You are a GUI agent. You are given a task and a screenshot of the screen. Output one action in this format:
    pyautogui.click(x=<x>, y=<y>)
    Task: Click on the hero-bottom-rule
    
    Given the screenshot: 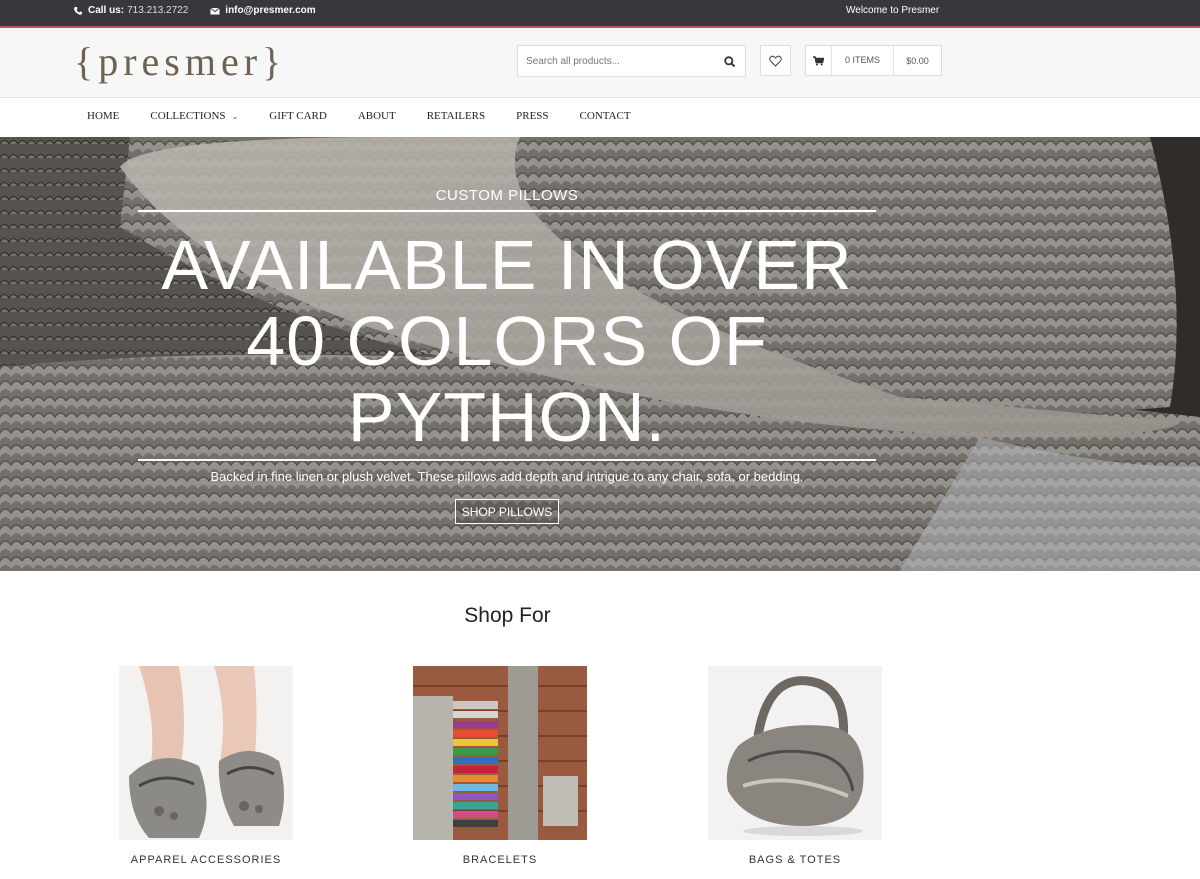 What is the action you would take?
    pyautogui.click(x=507, y=460)
    